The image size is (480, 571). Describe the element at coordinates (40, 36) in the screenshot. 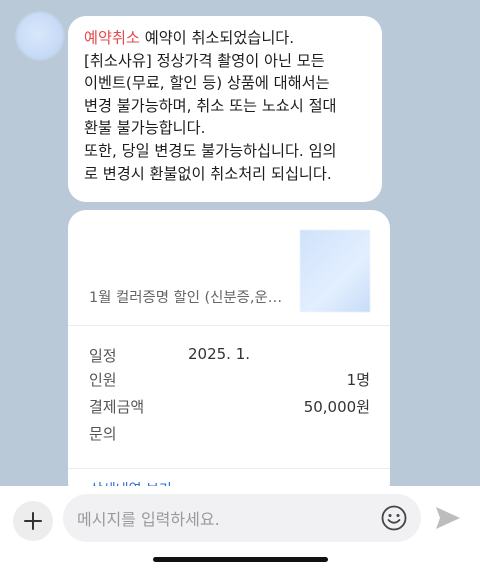

I see `sender-avatar` at that location.